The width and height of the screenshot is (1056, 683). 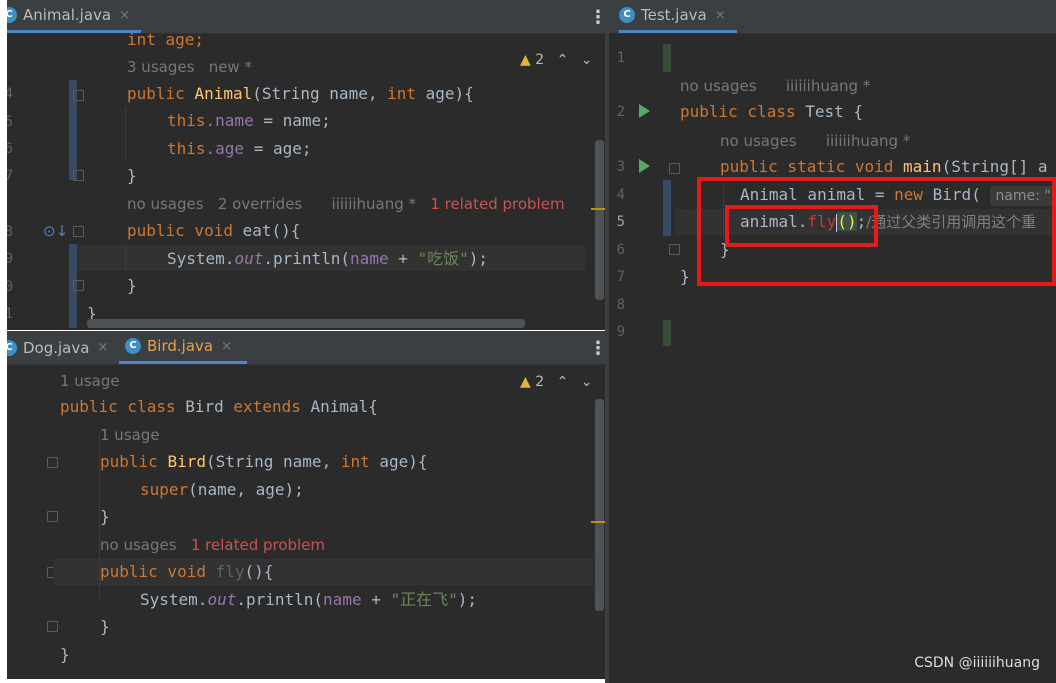 What do you see at coordinates (801, 226) in the screenshot?
I see `annotation-box-inner` at bounding box center [801, 226].